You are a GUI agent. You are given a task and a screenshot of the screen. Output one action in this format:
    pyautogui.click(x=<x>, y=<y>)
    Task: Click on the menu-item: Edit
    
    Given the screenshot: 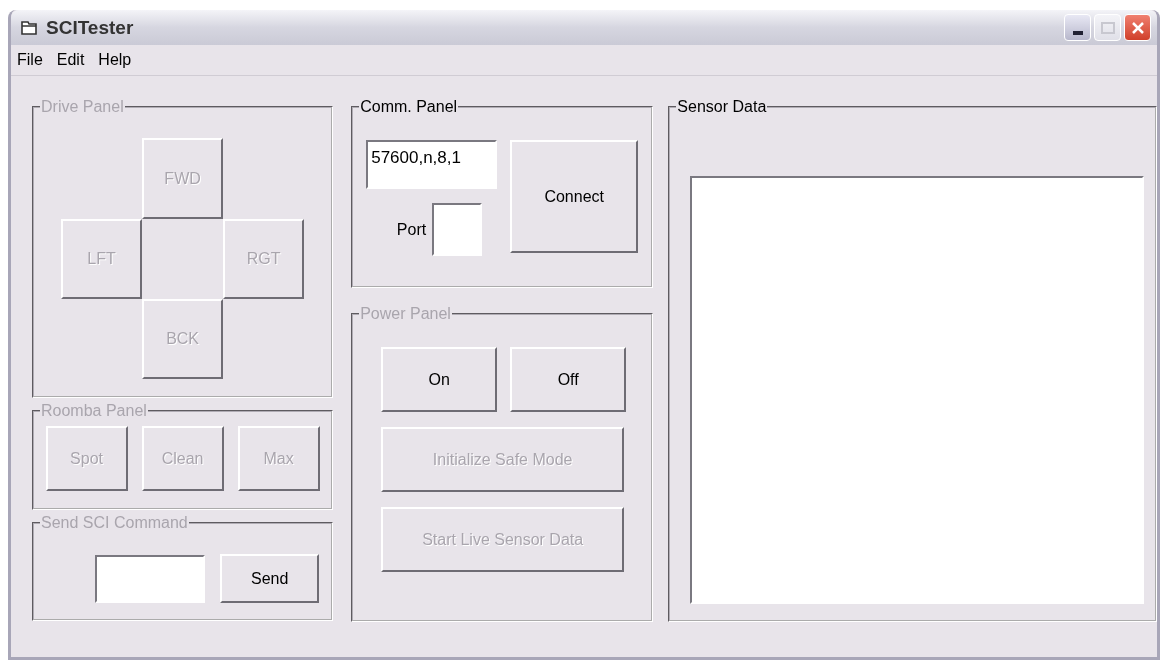 What is the action you would take?
    pyautogui.click(x=70, y=60)
    